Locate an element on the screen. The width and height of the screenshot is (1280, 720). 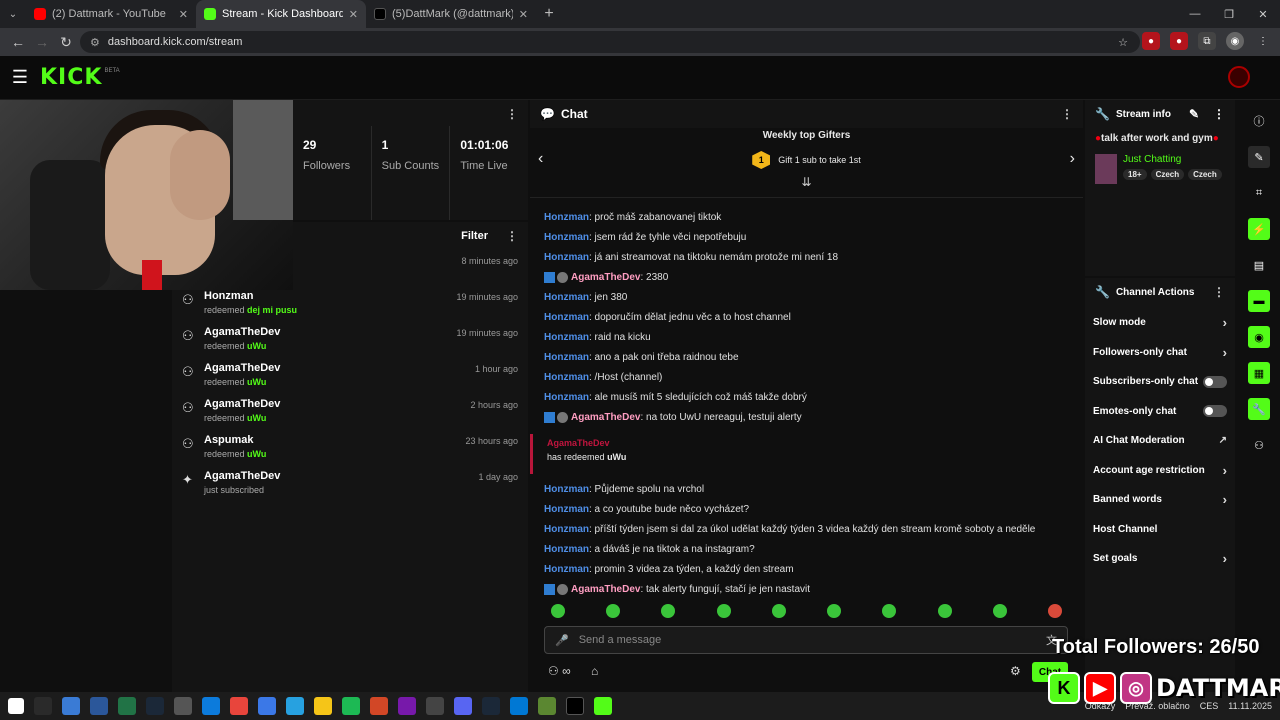
onenote-icon is located at coordinates (407, 706).